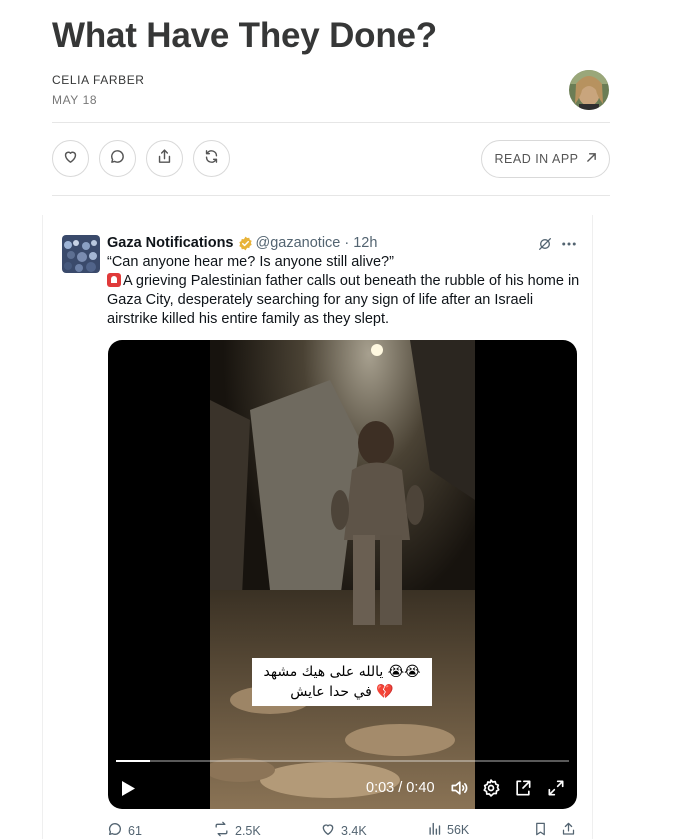  I want to click on views-action: 56K, so click(448, 830).